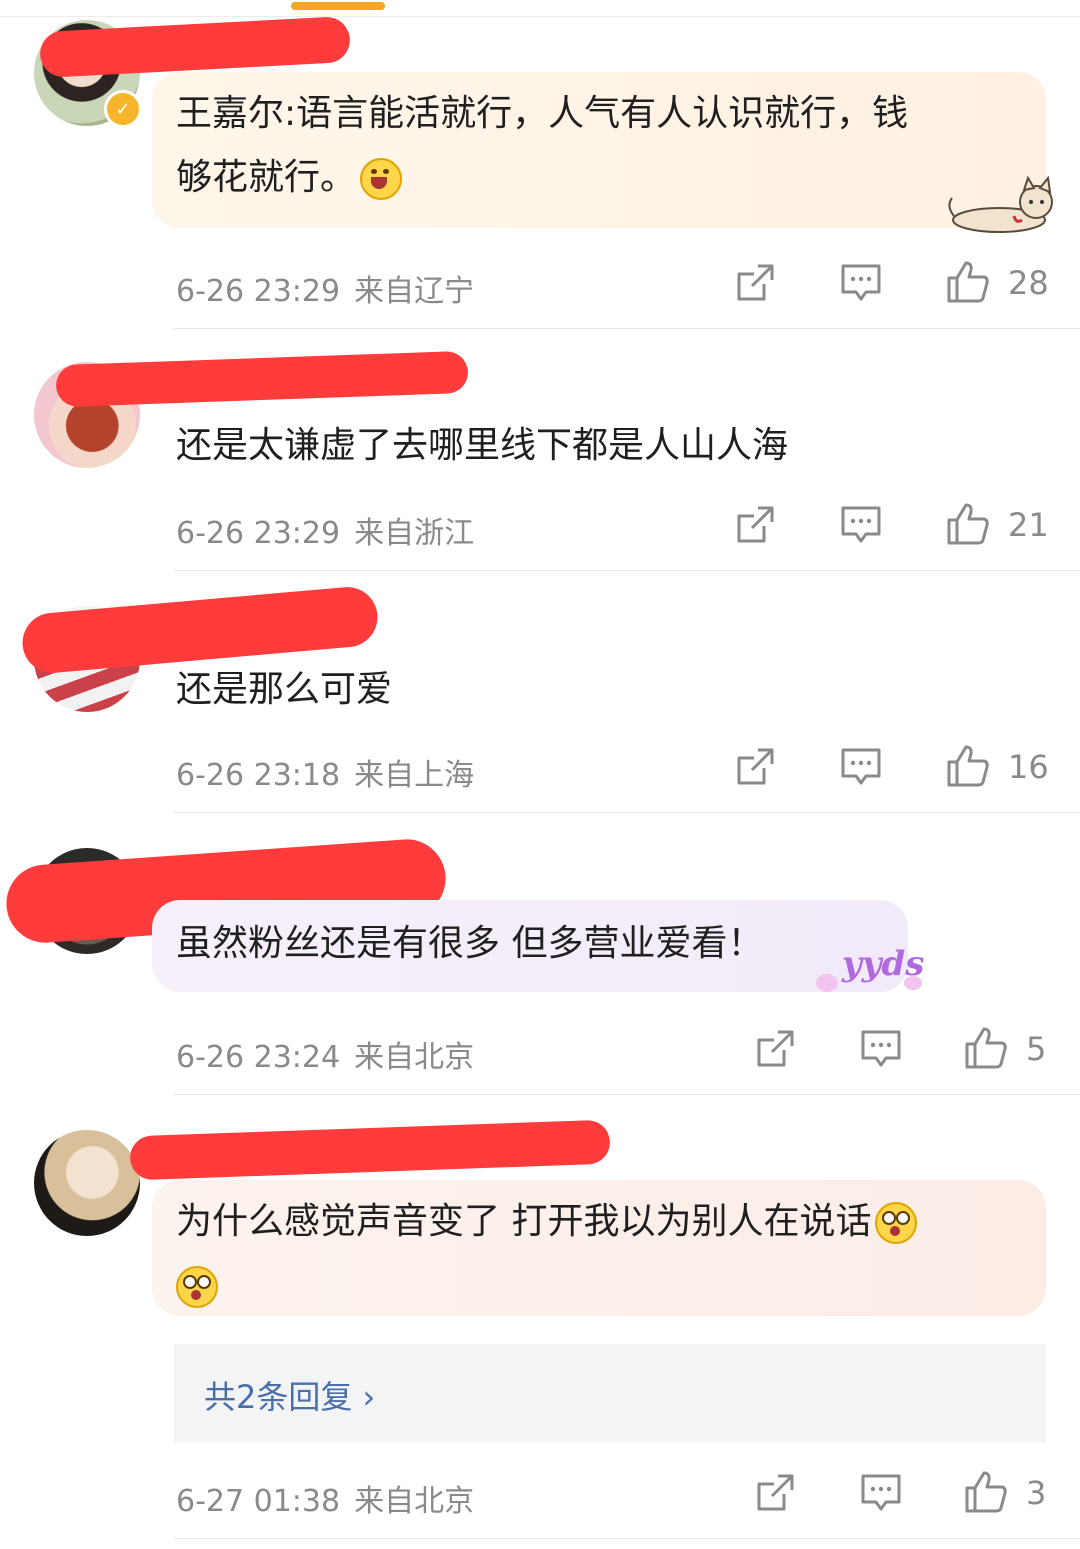 The image size is (1080, 1549). I want to click on avatar, so click(87, 1183).